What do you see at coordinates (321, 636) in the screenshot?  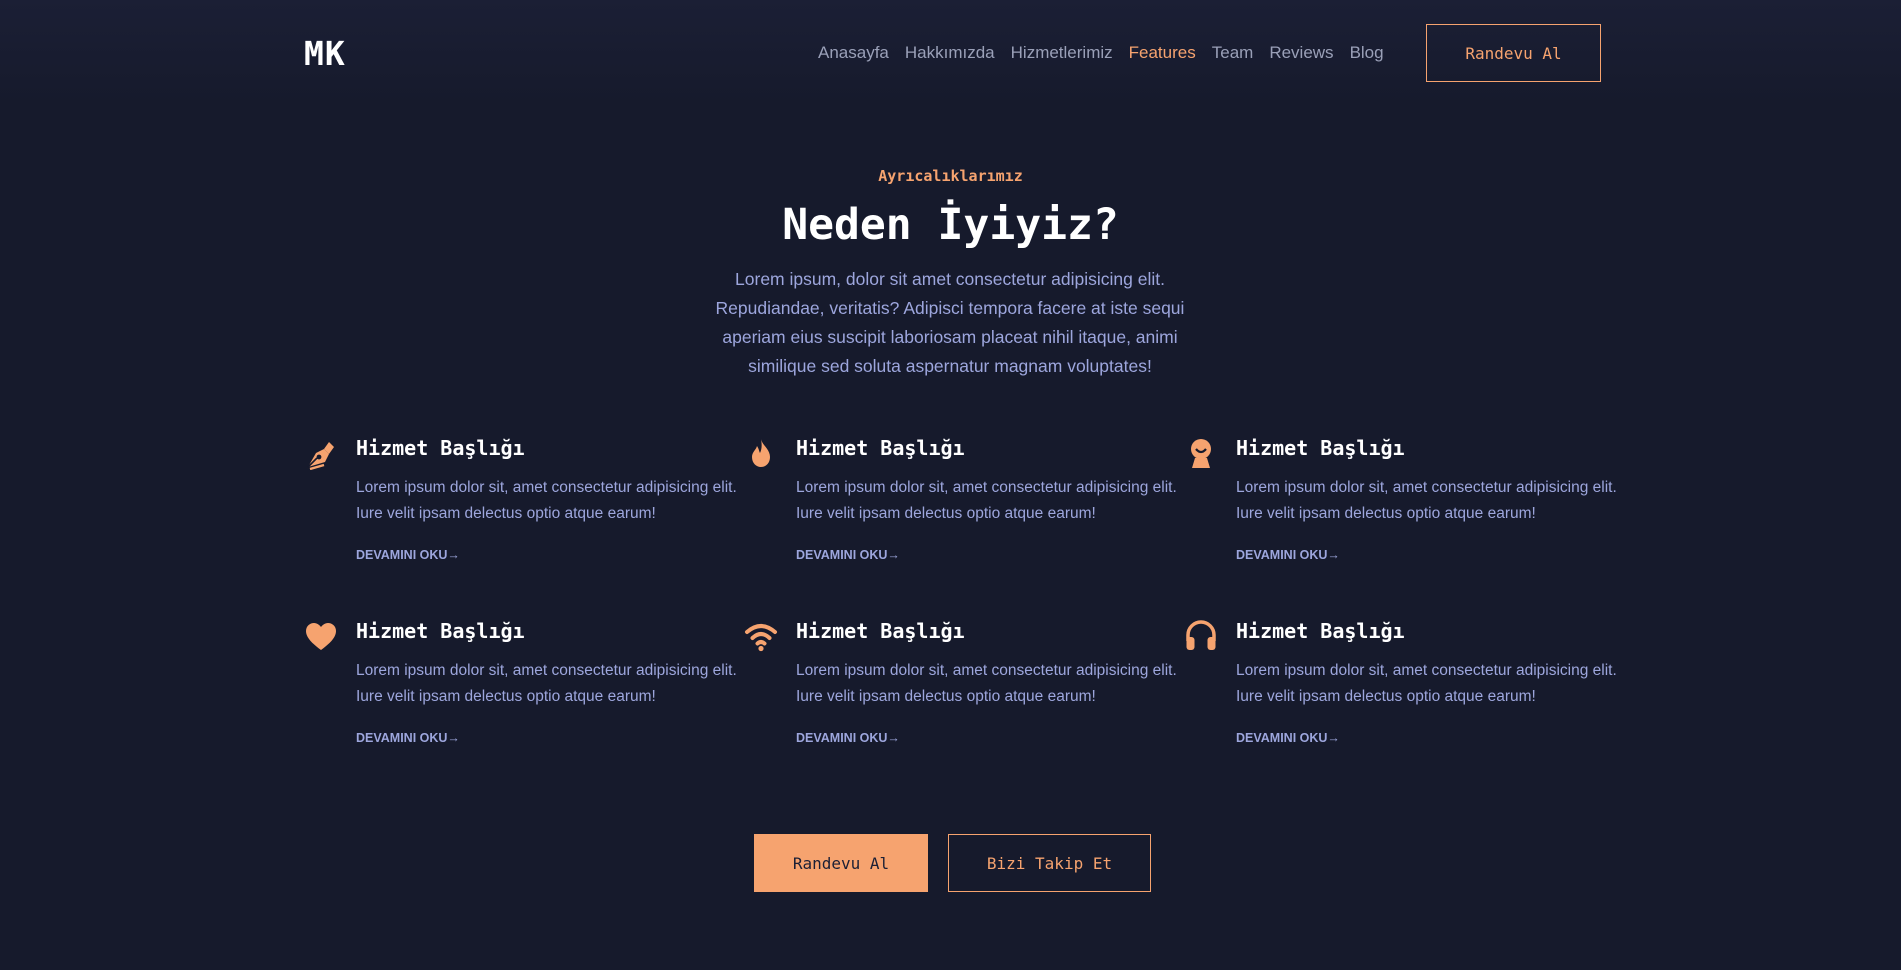 I see `heart-icon` at bounding box center [321, 636].